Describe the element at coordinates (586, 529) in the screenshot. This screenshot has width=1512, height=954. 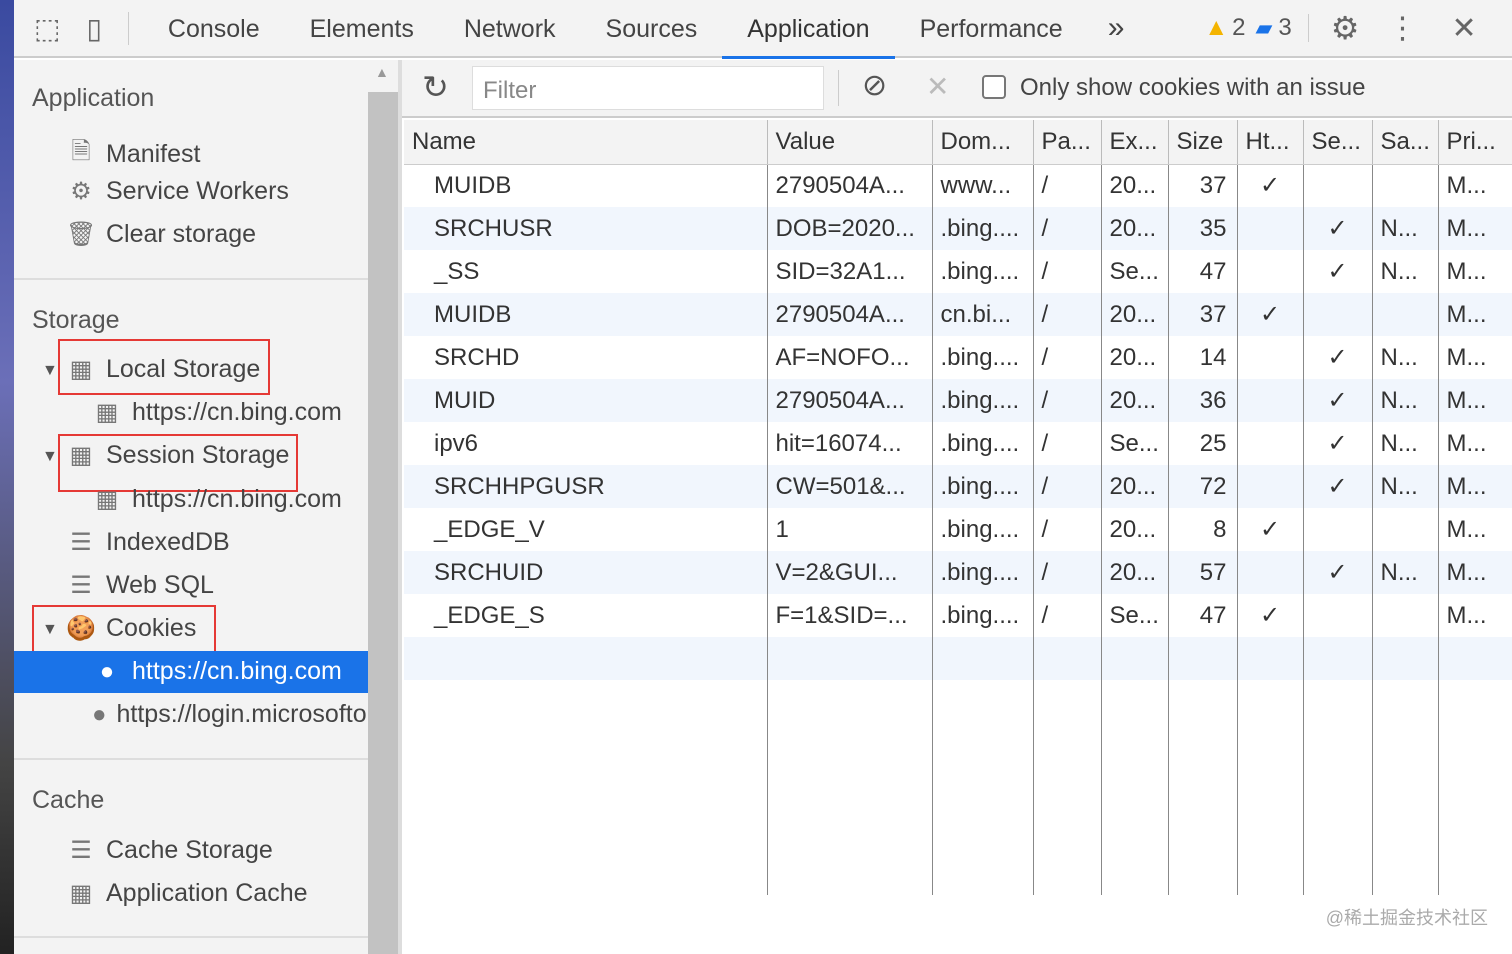
I see `table-cell: _EDGE_V` at that location.